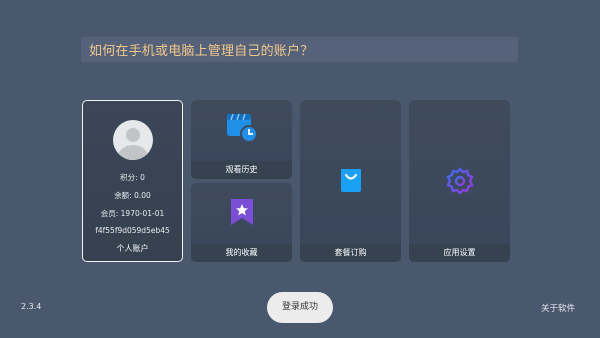 This screenshot has height=338, width=600. Describe the element at coordinates (132, 230) in the screenshot. I see `device-id-text: f4f55f9d059d5eb45` at that location.